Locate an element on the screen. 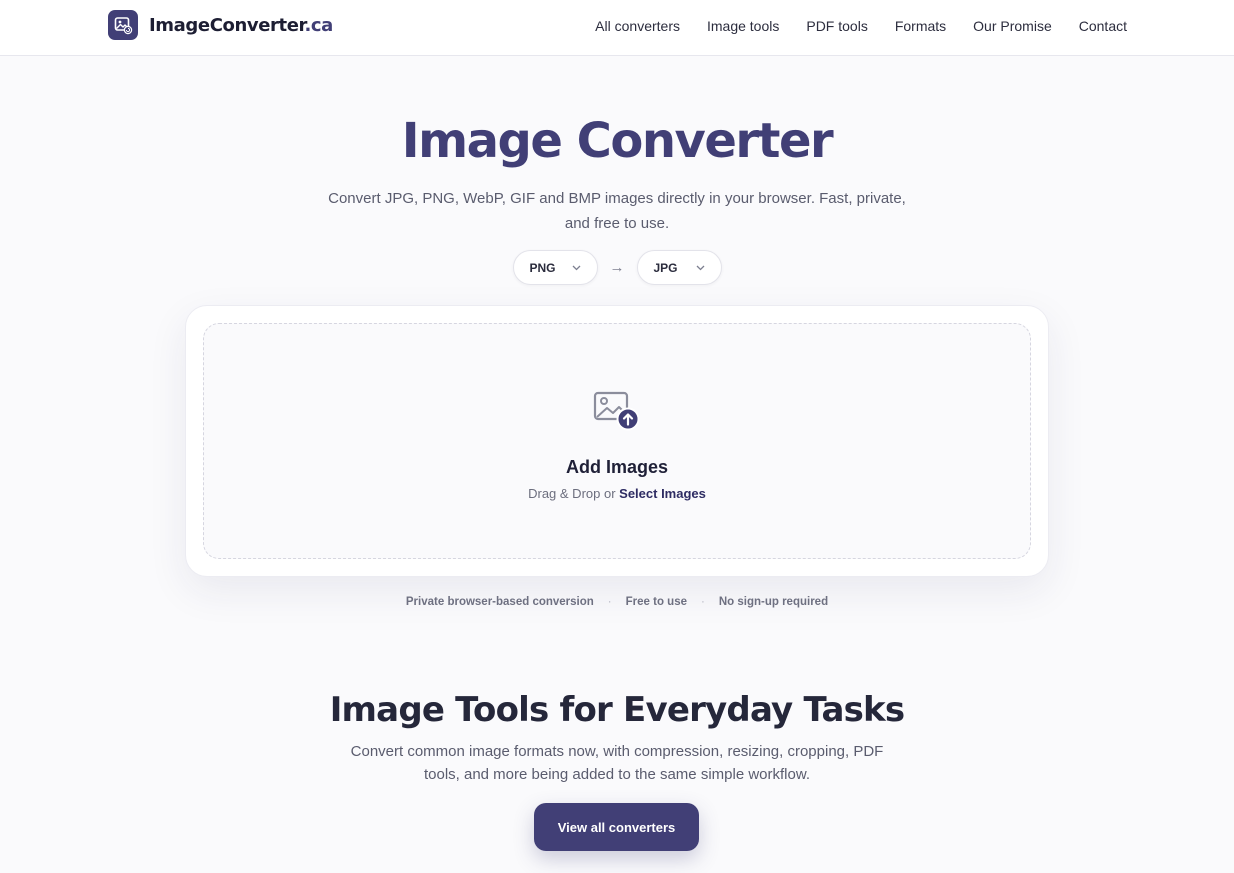 This screenshot has height=873, width=1234. to-format-value: JPG is located at coordinates (665, 267).